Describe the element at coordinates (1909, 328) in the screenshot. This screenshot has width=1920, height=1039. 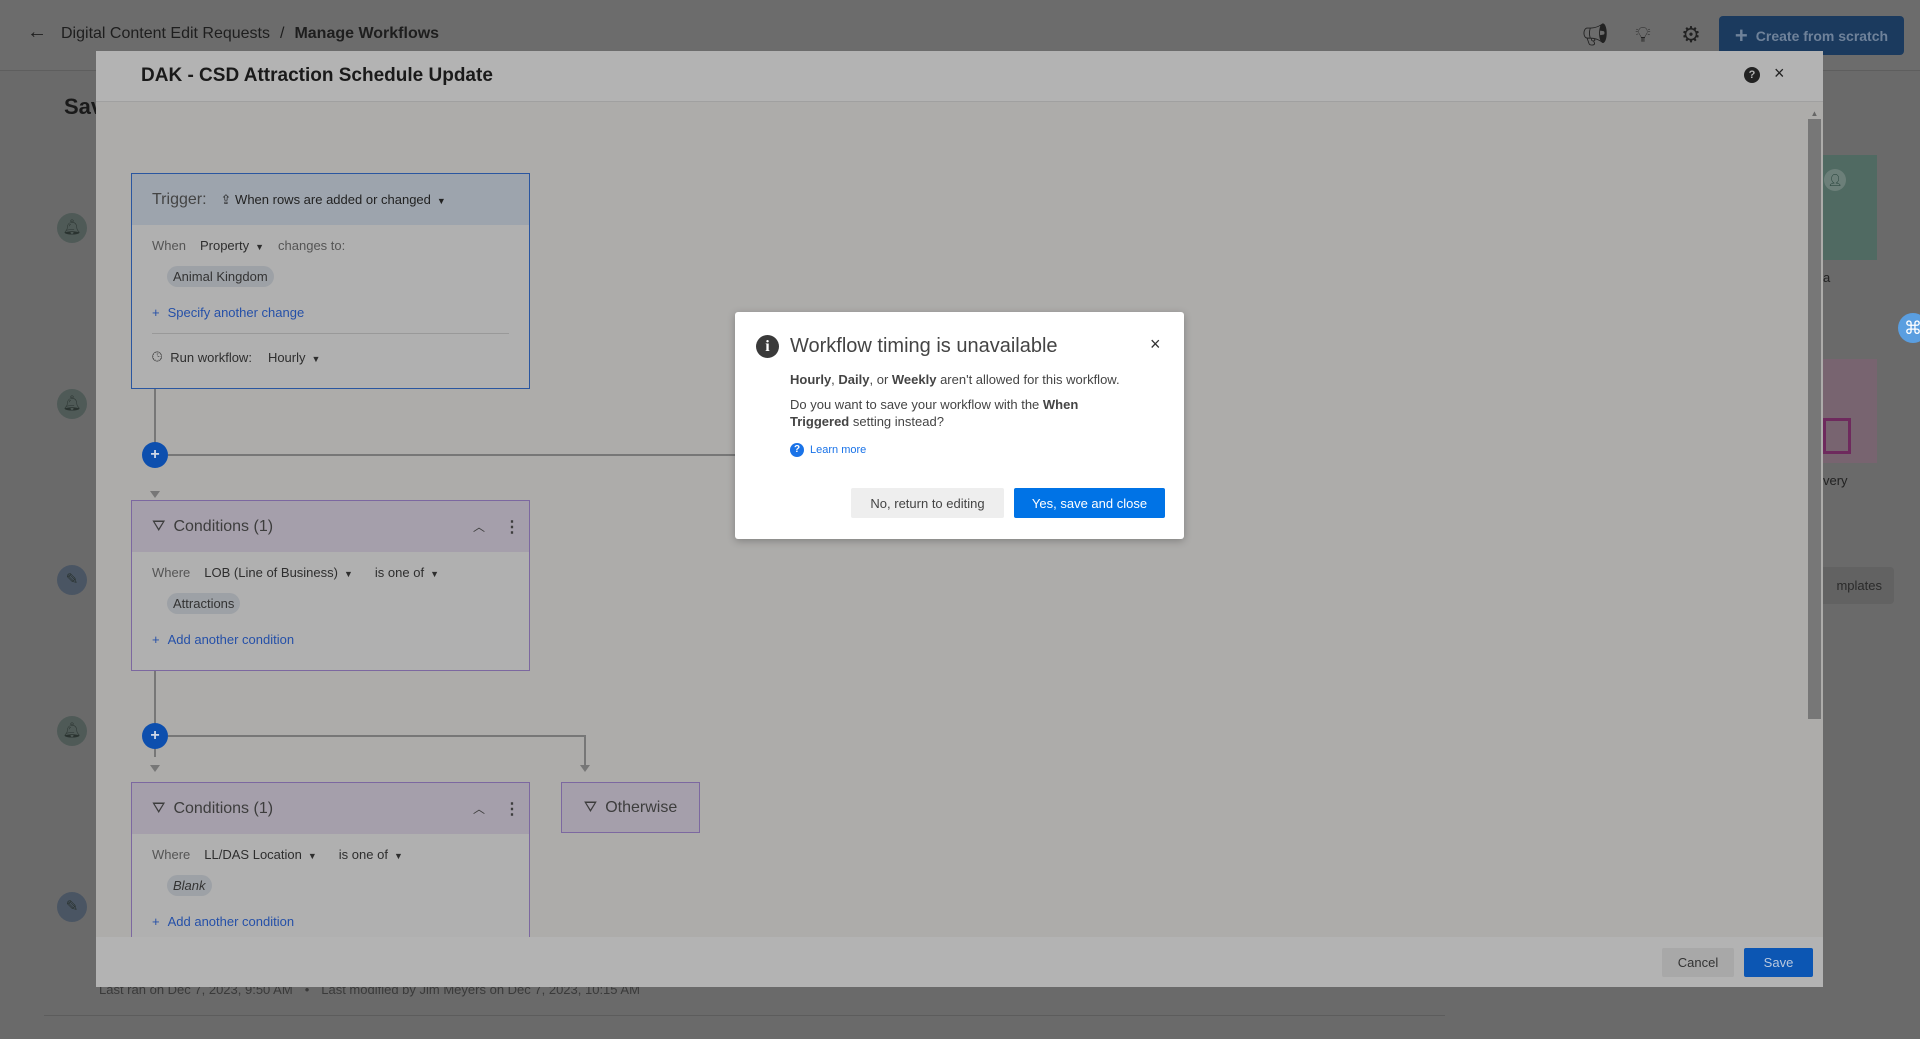
I see `command-icon: ⌘` at that location.